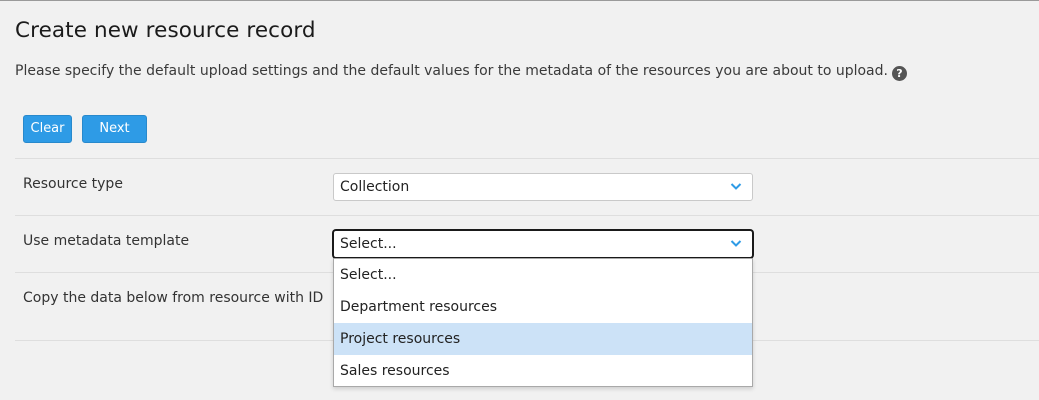 This screenshot has width=1039, height=400. Describe the element at coordinates (543, 307) in the screenshot. I see `dropdown-option-department-resources: Department resources` at that location.